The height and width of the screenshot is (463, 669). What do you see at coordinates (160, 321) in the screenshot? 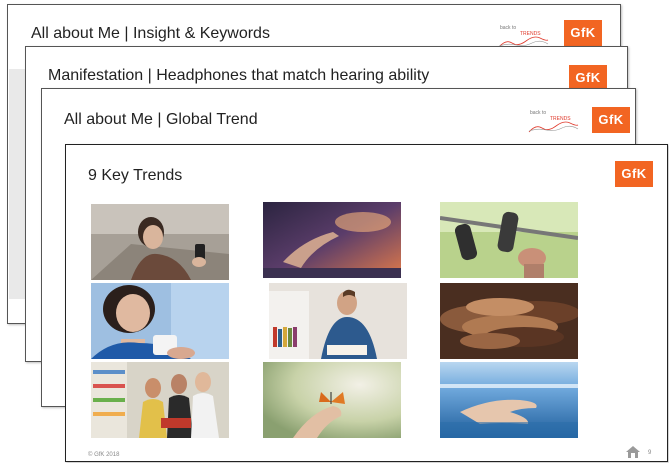
I see `photo-woman-with-cup` at bounding box center [160, 321].